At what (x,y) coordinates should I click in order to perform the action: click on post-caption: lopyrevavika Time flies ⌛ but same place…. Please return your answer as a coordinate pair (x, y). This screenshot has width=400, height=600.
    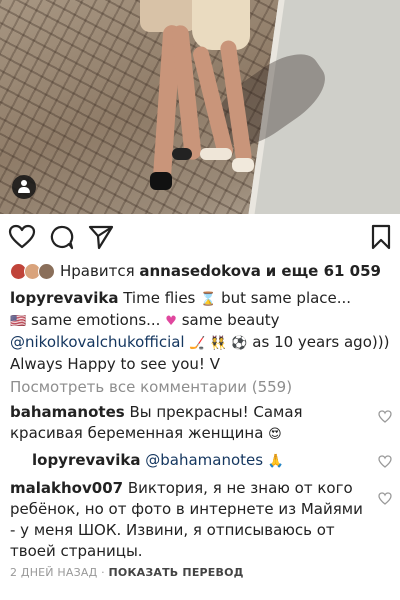
    Looking at the image, I should click on (201, 331).